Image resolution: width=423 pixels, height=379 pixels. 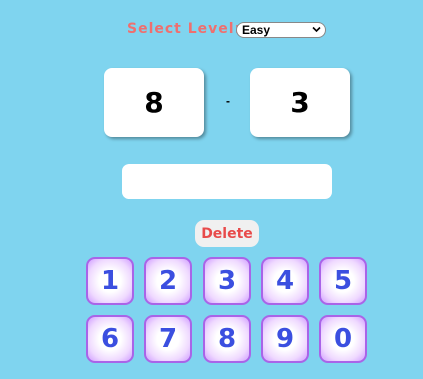 I want to click on level-label: Select Level:, so click(x=184, y=29).